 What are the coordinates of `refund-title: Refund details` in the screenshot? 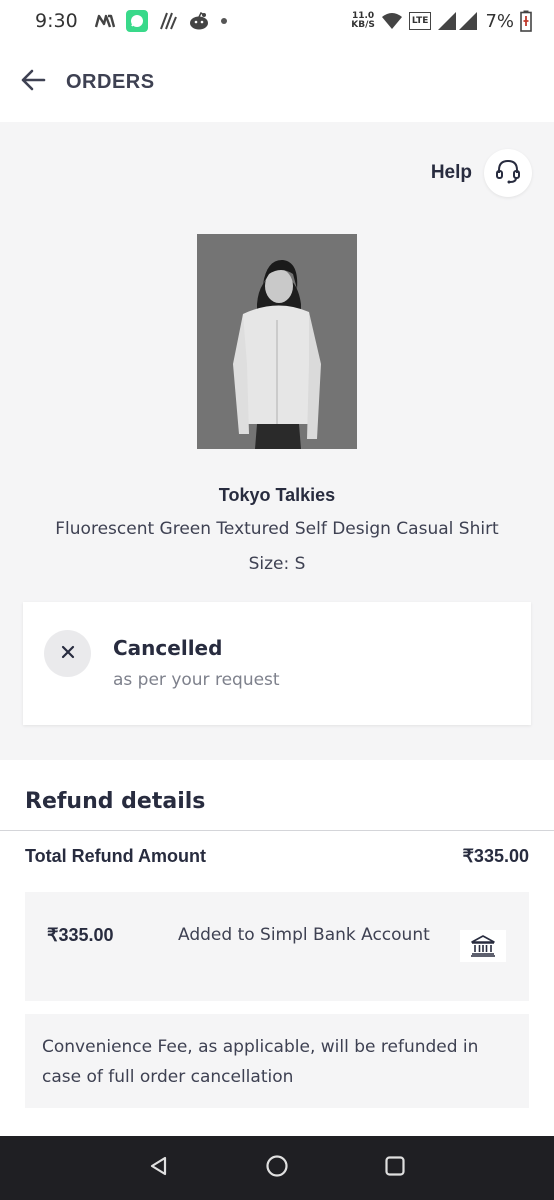 It's located at (115, 801).